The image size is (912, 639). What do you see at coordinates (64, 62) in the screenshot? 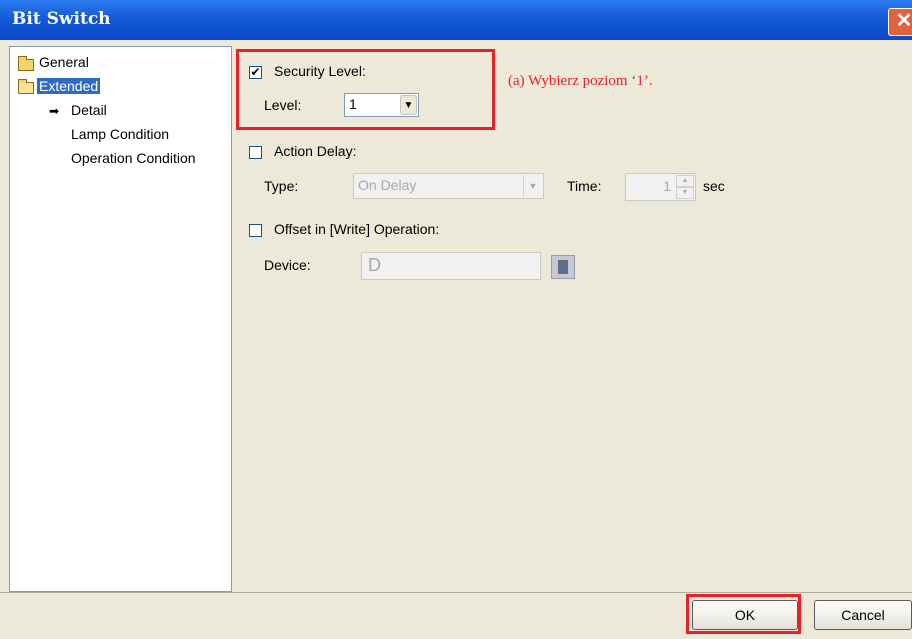
I see `tree-item-general: General` at bounding box center [64, 62].